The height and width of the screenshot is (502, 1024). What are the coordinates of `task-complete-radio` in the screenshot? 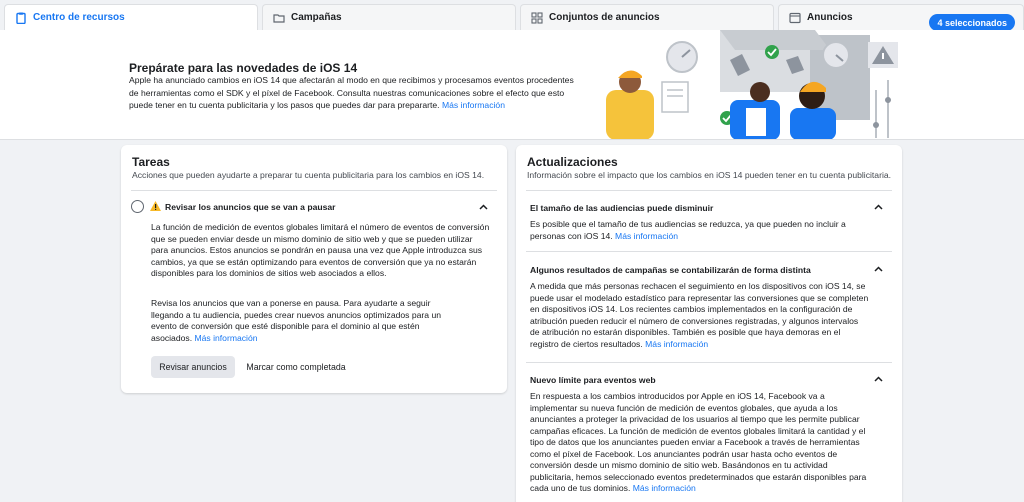 It's located at (137, 206).